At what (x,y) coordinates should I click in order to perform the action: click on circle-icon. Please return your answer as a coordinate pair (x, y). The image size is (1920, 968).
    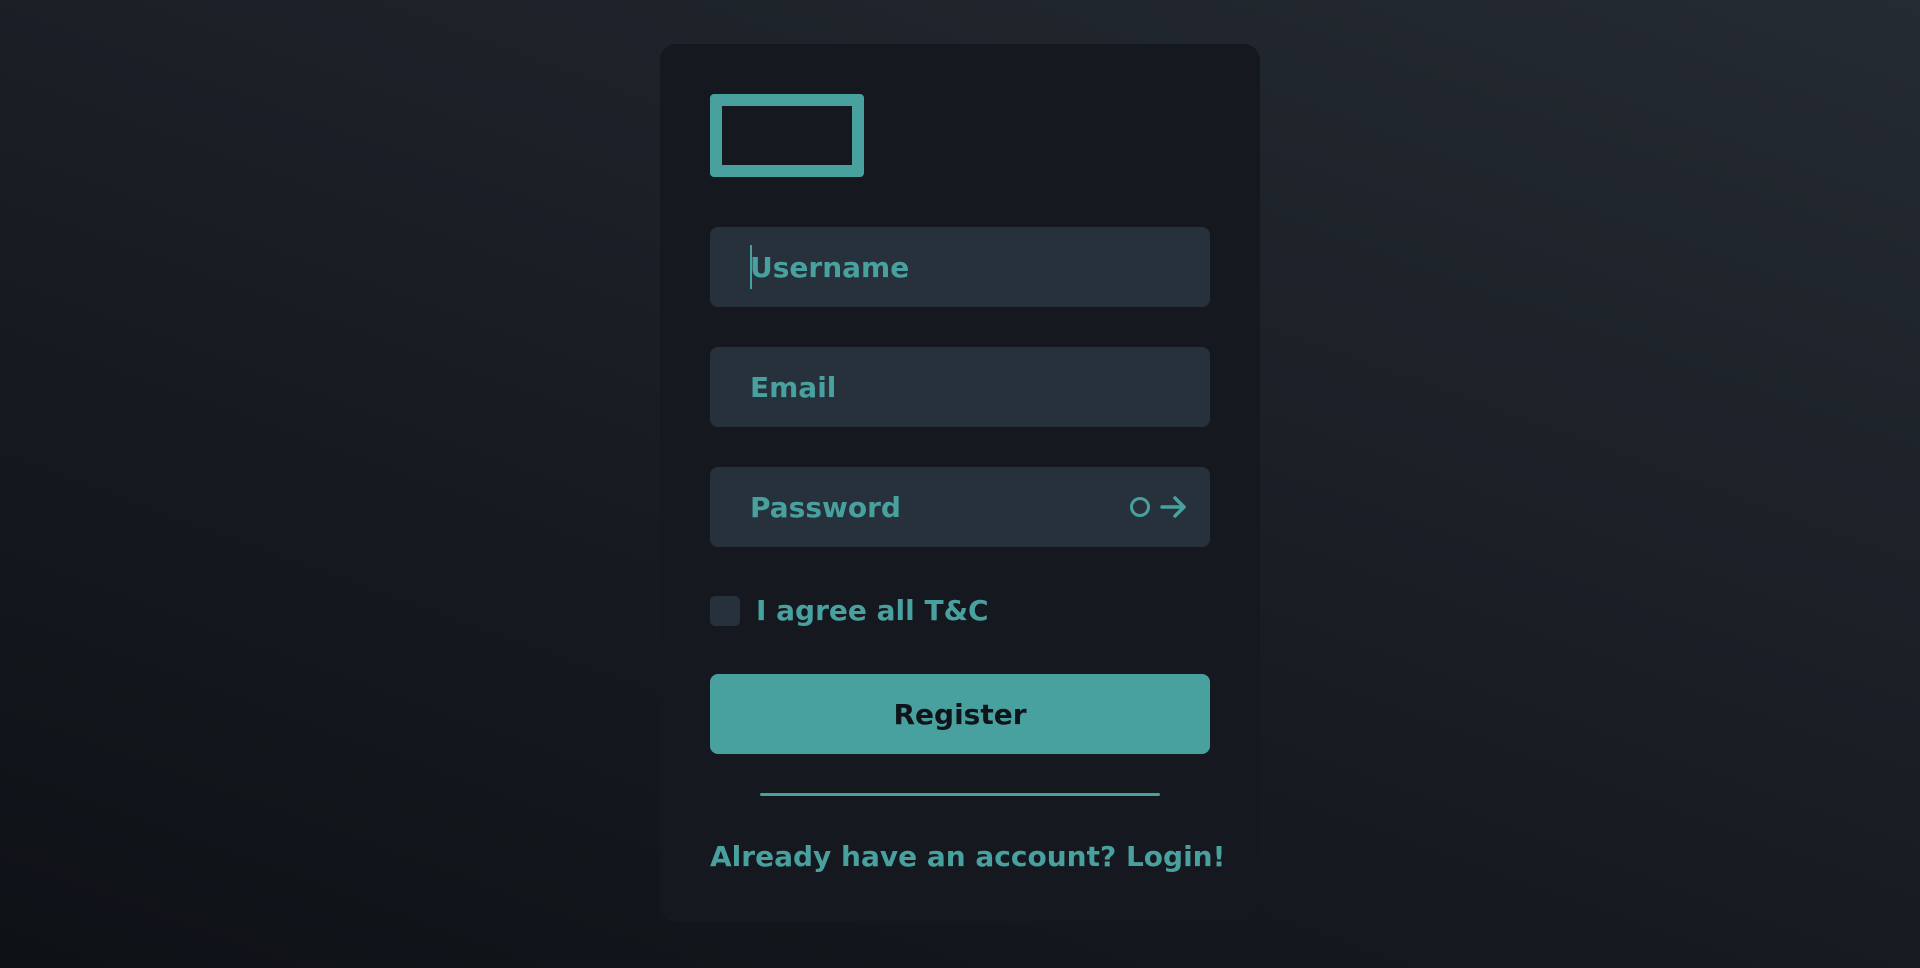
    Looking at the image, I should click on (1140, 507).